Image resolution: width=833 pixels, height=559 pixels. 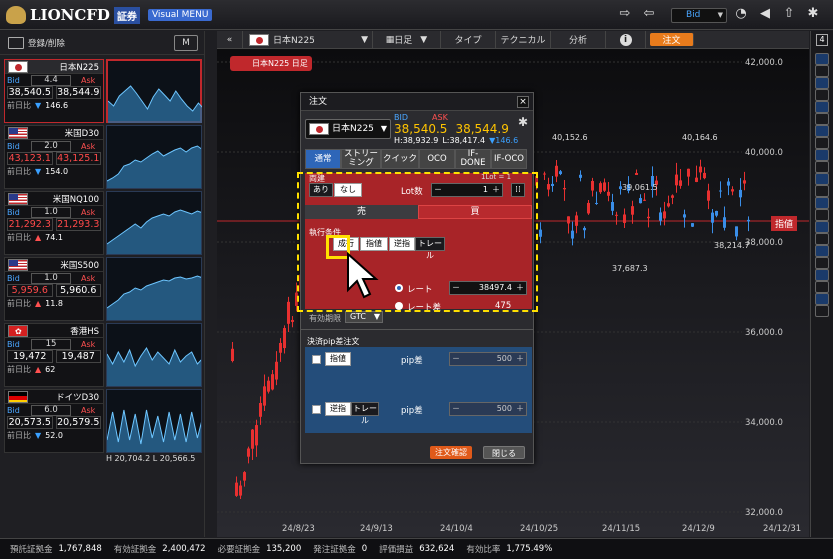 I want to click on info-icon: i, so click(x=626, y=39).